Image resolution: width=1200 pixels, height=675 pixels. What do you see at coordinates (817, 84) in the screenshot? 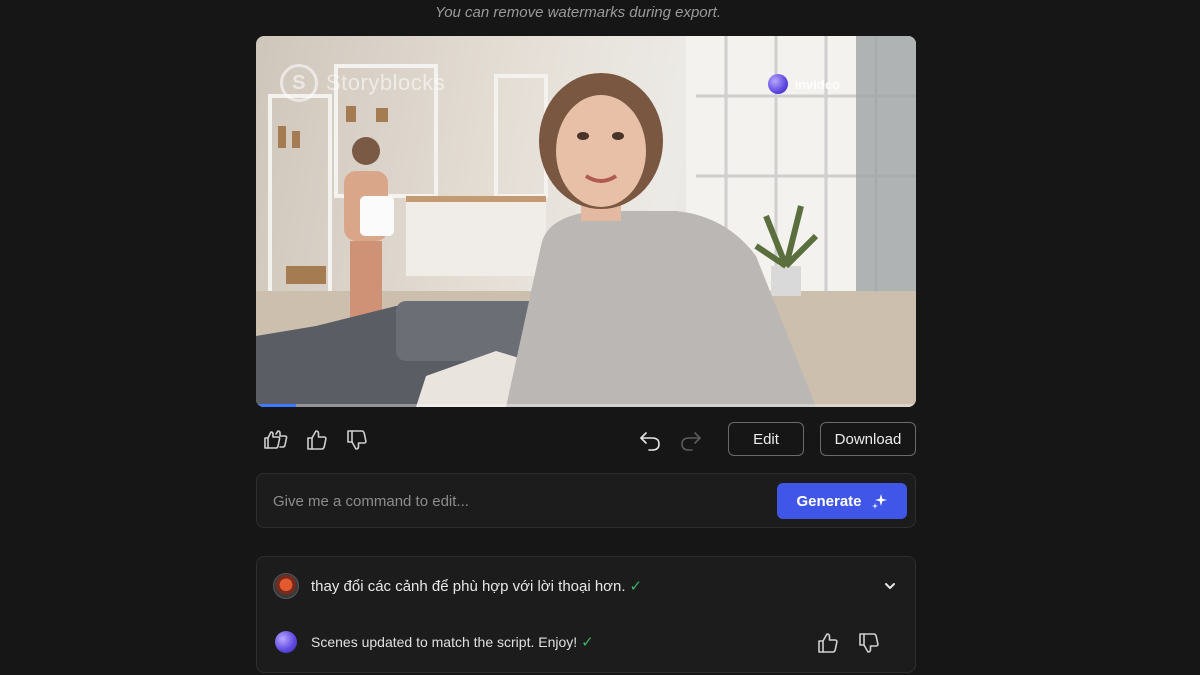
I see `invideo-text: invideo` at bounding box center [817, 84].